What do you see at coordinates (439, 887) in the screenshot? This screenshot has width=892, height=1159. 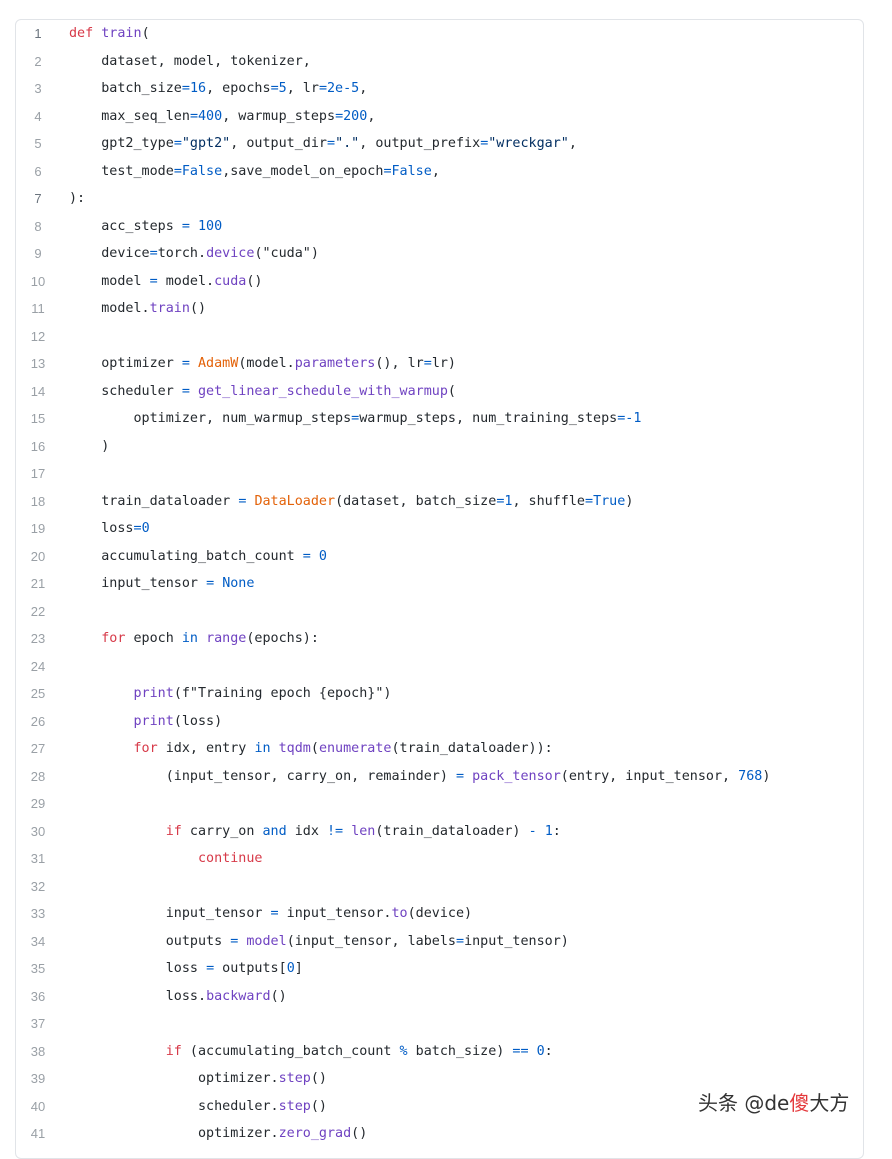 I see `code-line: 32` at bounding box center [439, 887].